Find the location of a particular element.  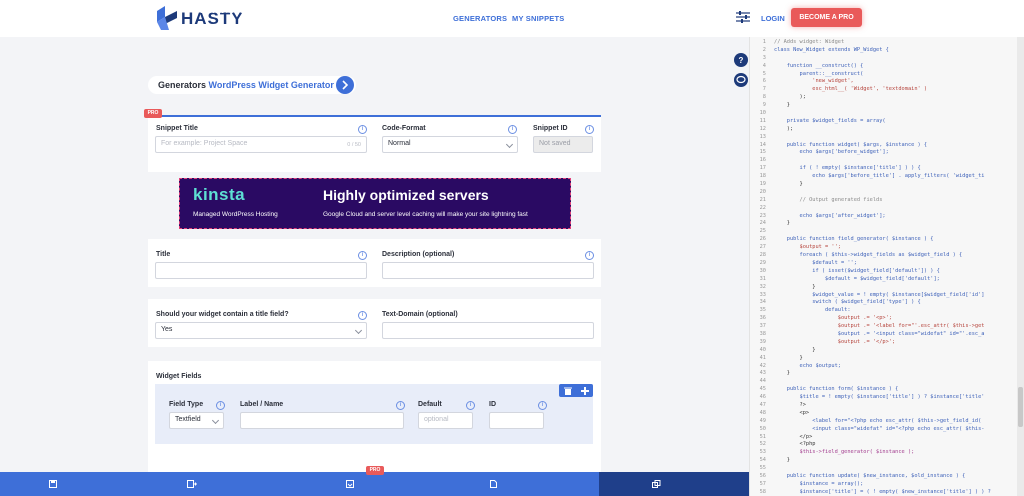

save-snippet-button: Save snippet is located at coordinates (81, 11).